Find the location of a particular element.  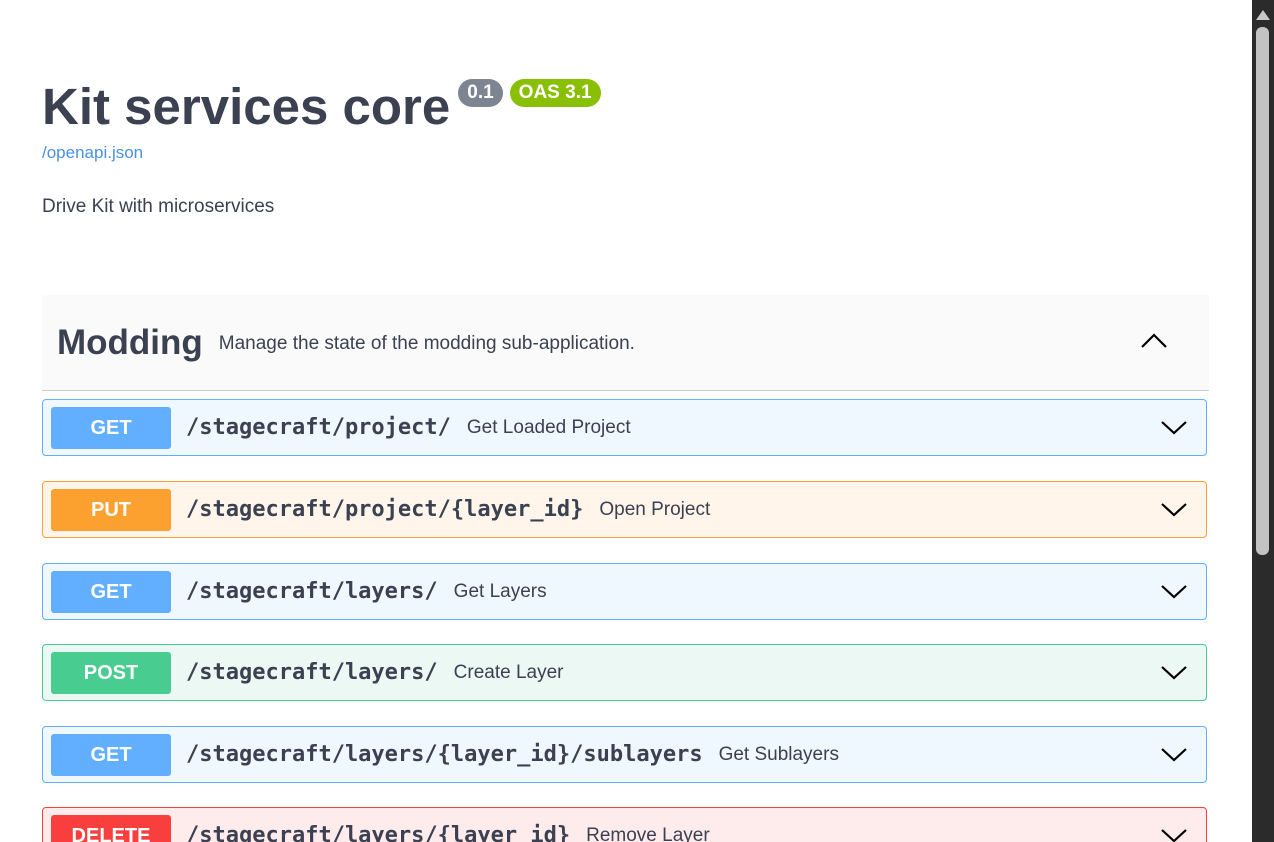

title-row: Kit services core 0.1 OAS 3.1 is located at coordinates (325, 107).